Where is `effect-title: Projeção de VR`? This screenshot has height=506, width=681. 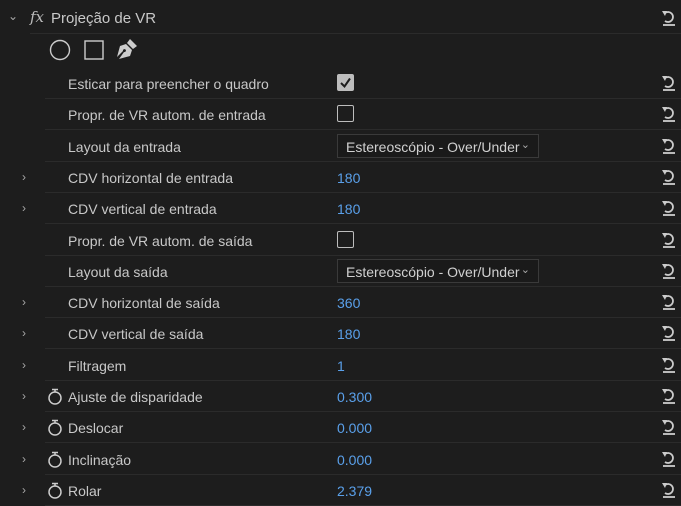 effect-title: Projeção de VR is located at coordinates (104, 18).